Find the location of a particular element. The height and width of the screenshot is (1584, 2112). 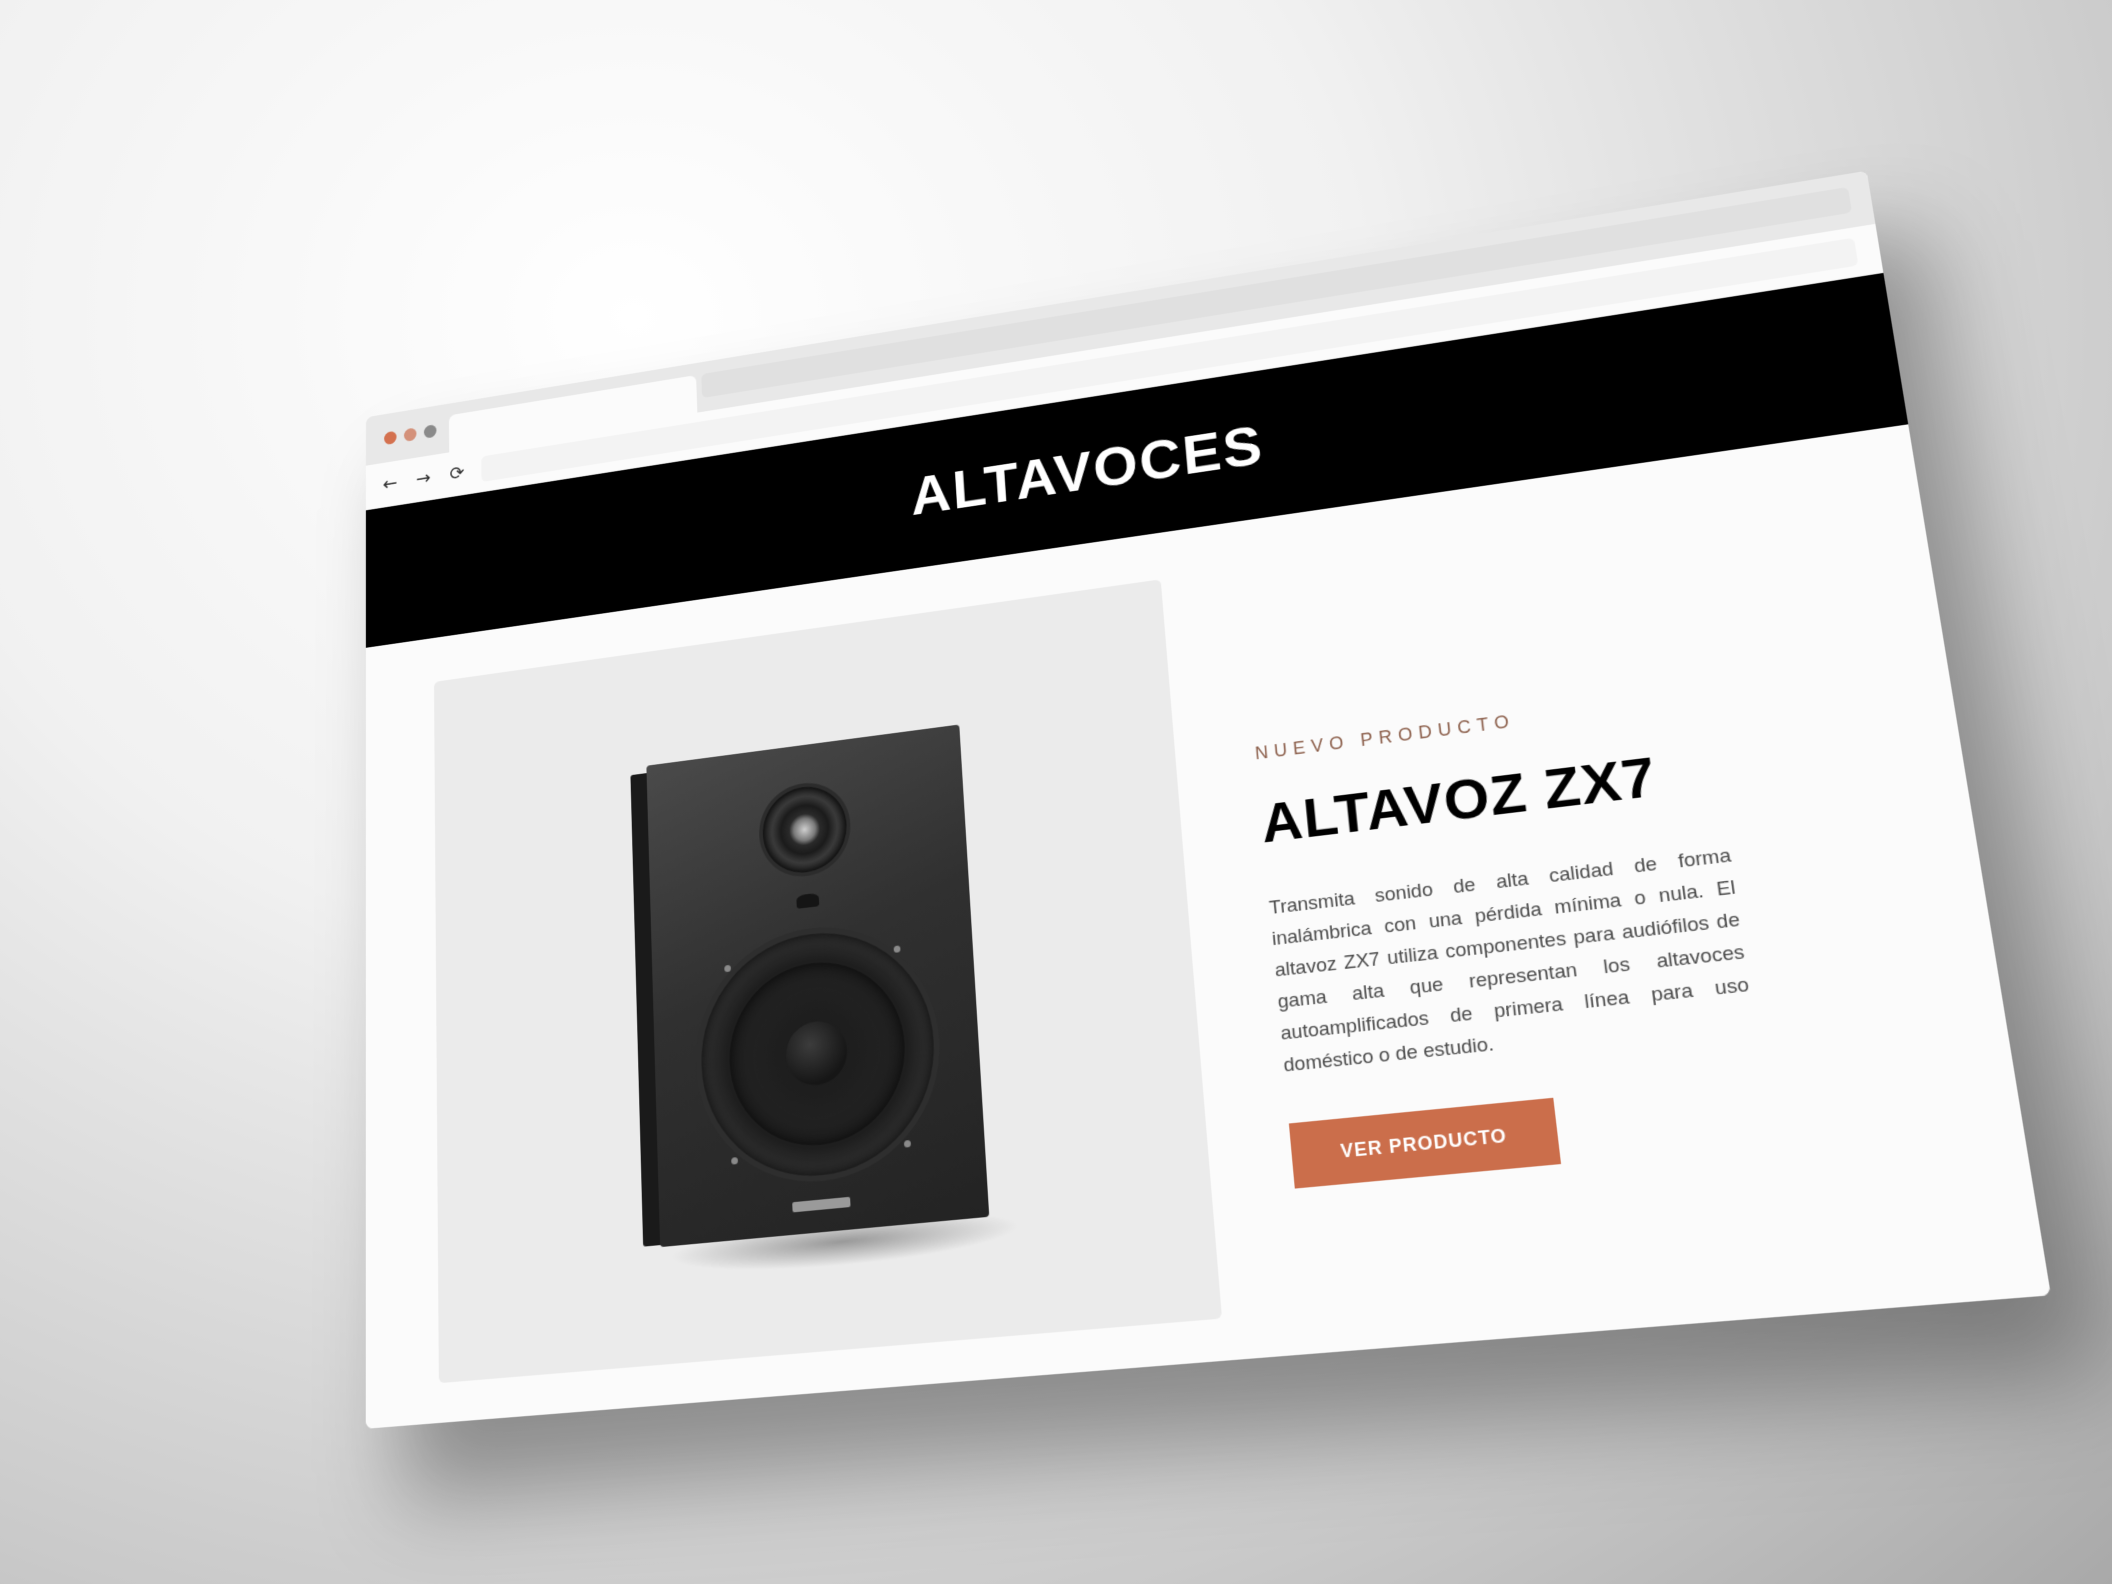

speaker-product-image is located at coordinates (826, 1002).